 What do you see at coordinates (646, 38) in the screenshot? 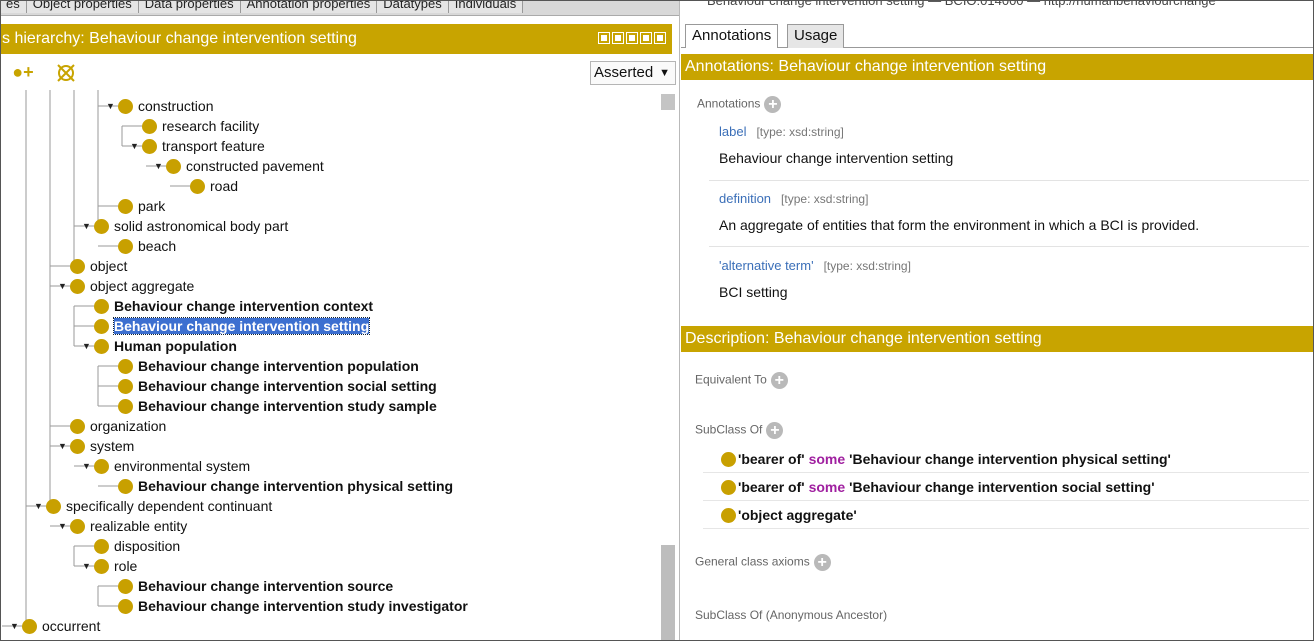
I see `maximize-icon` at bounding box center [646, 38].